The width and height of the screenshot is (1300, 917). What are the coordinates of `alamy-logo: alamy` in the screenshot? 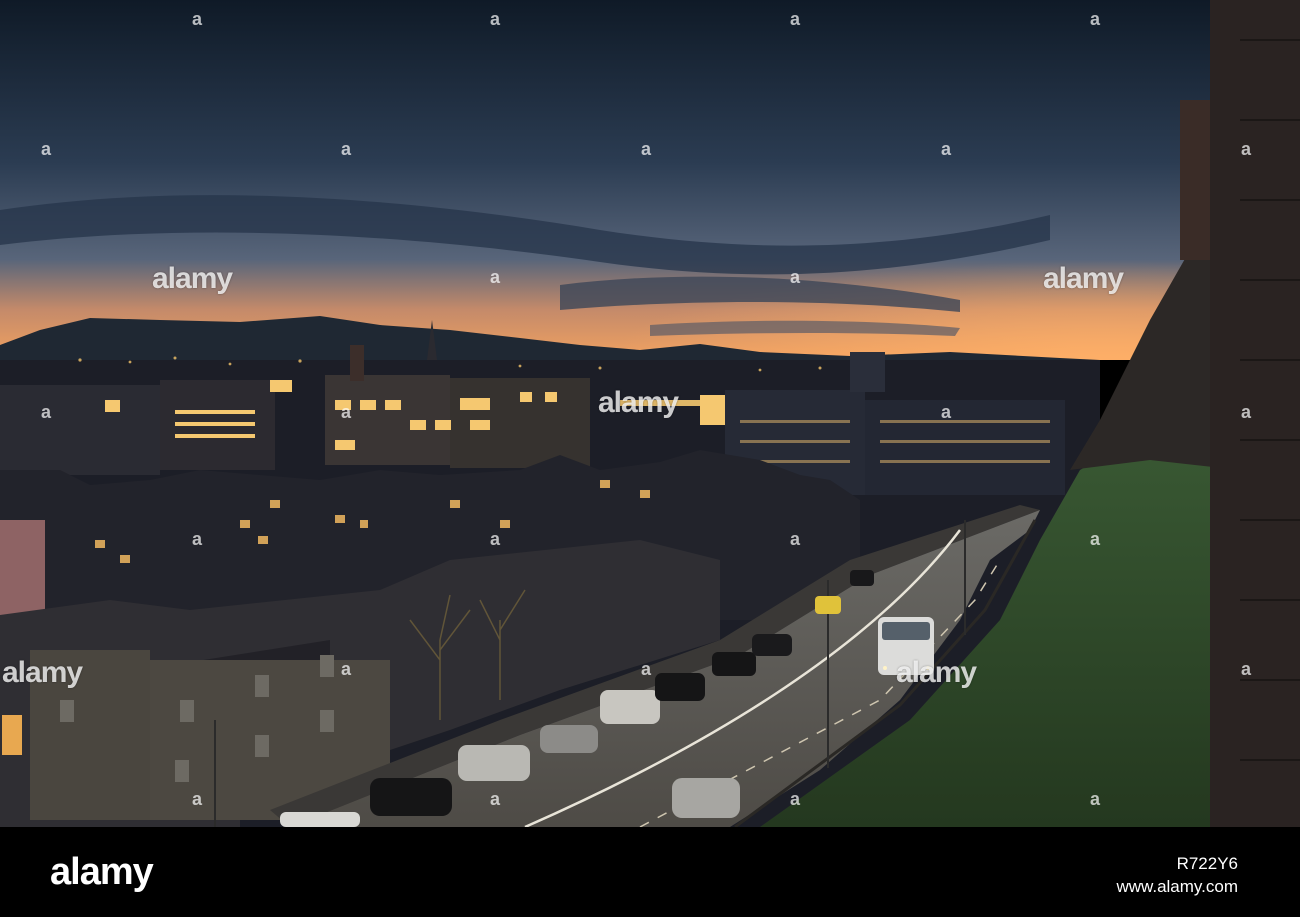 It's located at (102, 872).